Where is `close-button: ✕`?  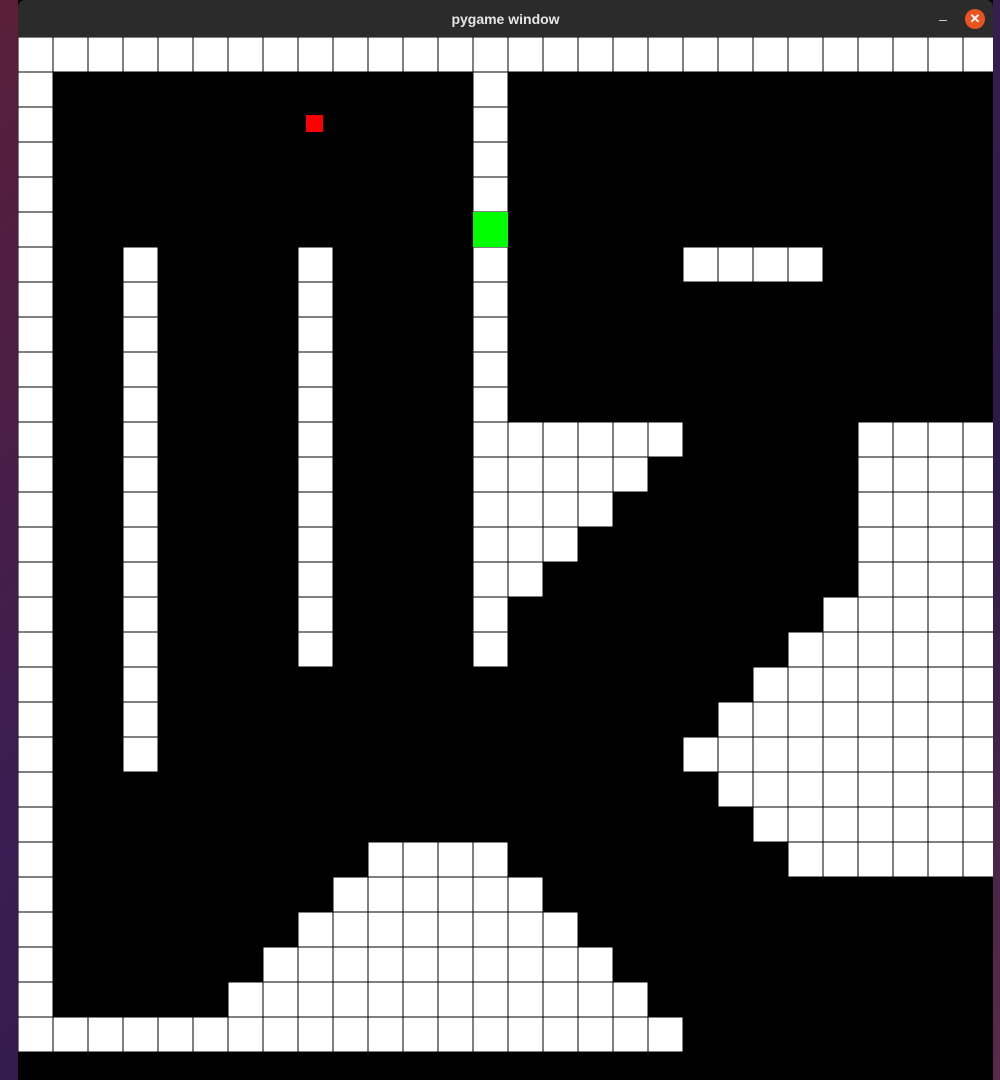
close-button: ✕ is located at coordinates (975, 19).